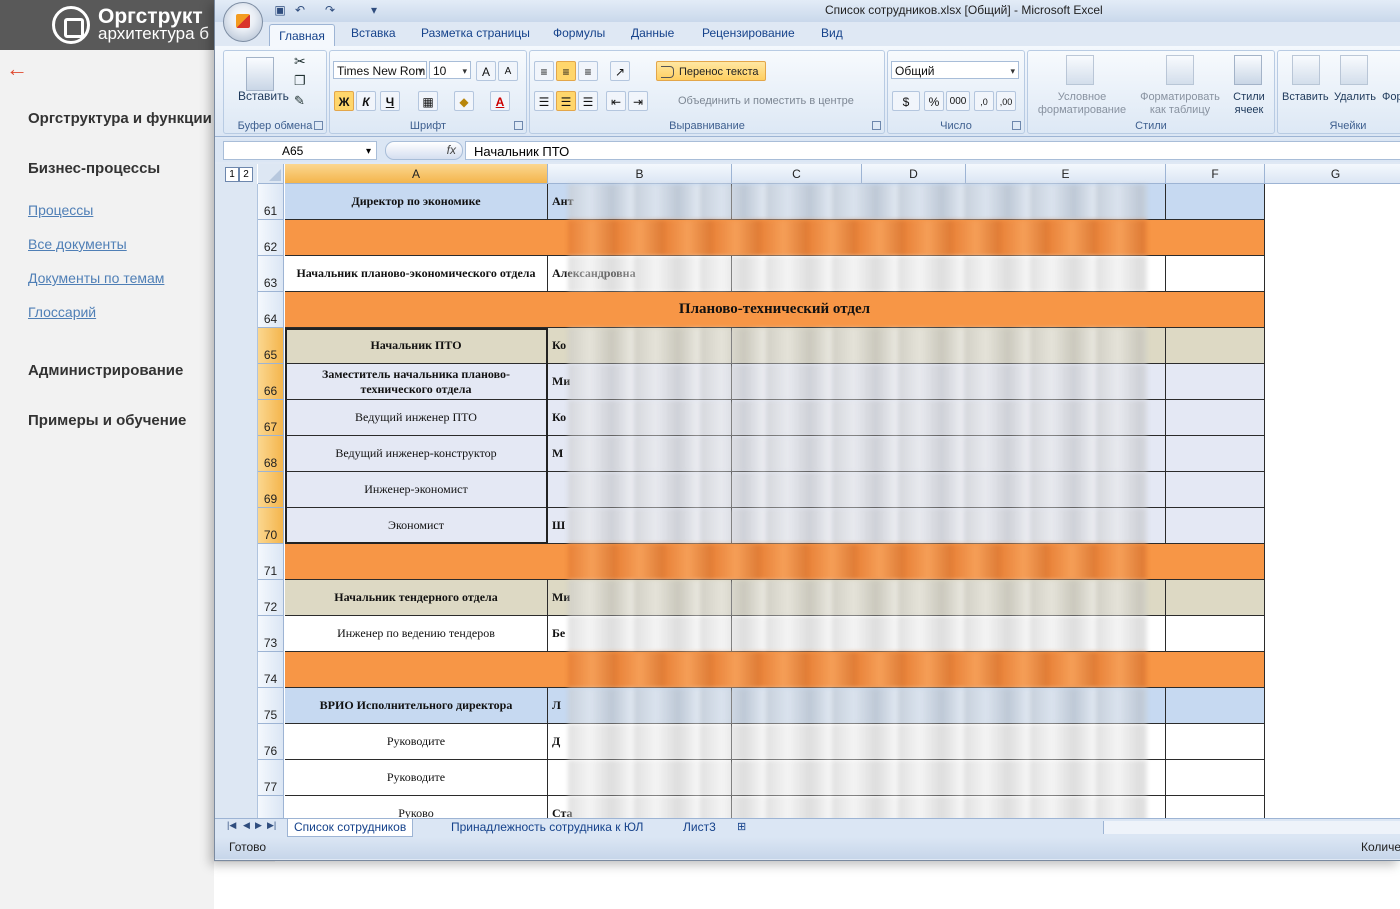 This screenshot has height=909, width=1400. Describe the element at coordinates (958, 101) in the screenshot. I see `thousands-button: 000` at that location.